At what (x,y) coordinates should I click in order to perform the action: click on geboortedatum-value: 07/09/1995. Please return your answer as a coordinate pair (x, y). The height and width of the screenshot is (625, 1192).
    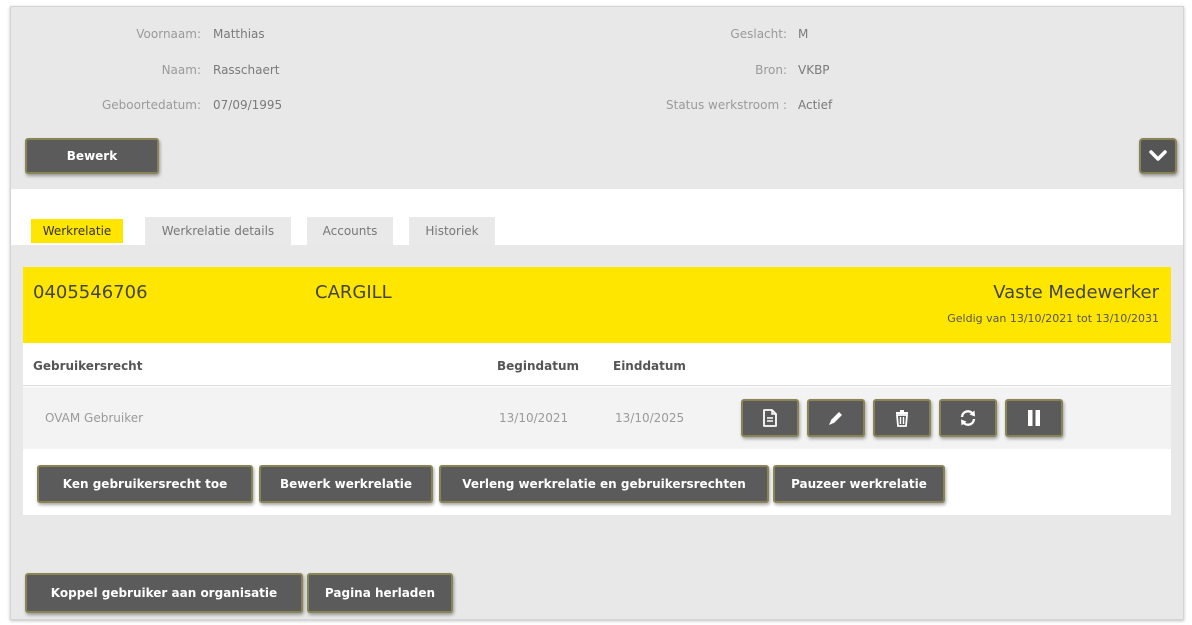
    Looking at the image, I should click on (248, 105).